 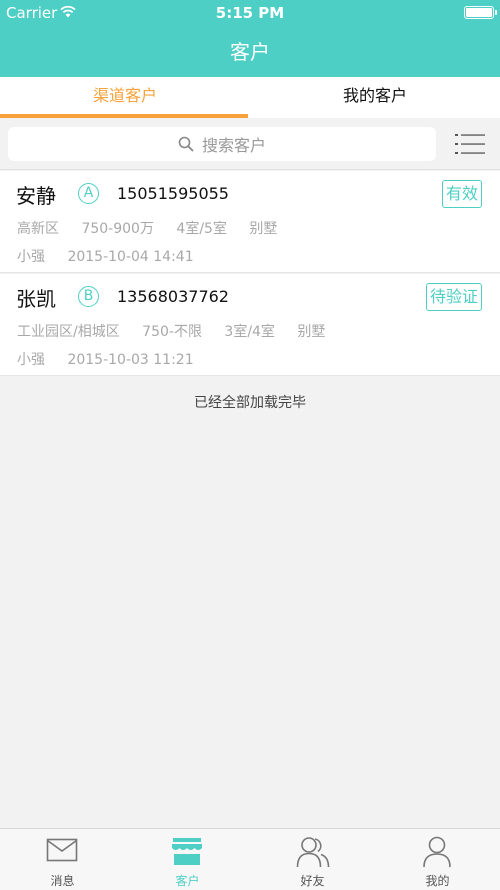 I want to click on clock: 5:15 PM, so click(x=250, y=13).